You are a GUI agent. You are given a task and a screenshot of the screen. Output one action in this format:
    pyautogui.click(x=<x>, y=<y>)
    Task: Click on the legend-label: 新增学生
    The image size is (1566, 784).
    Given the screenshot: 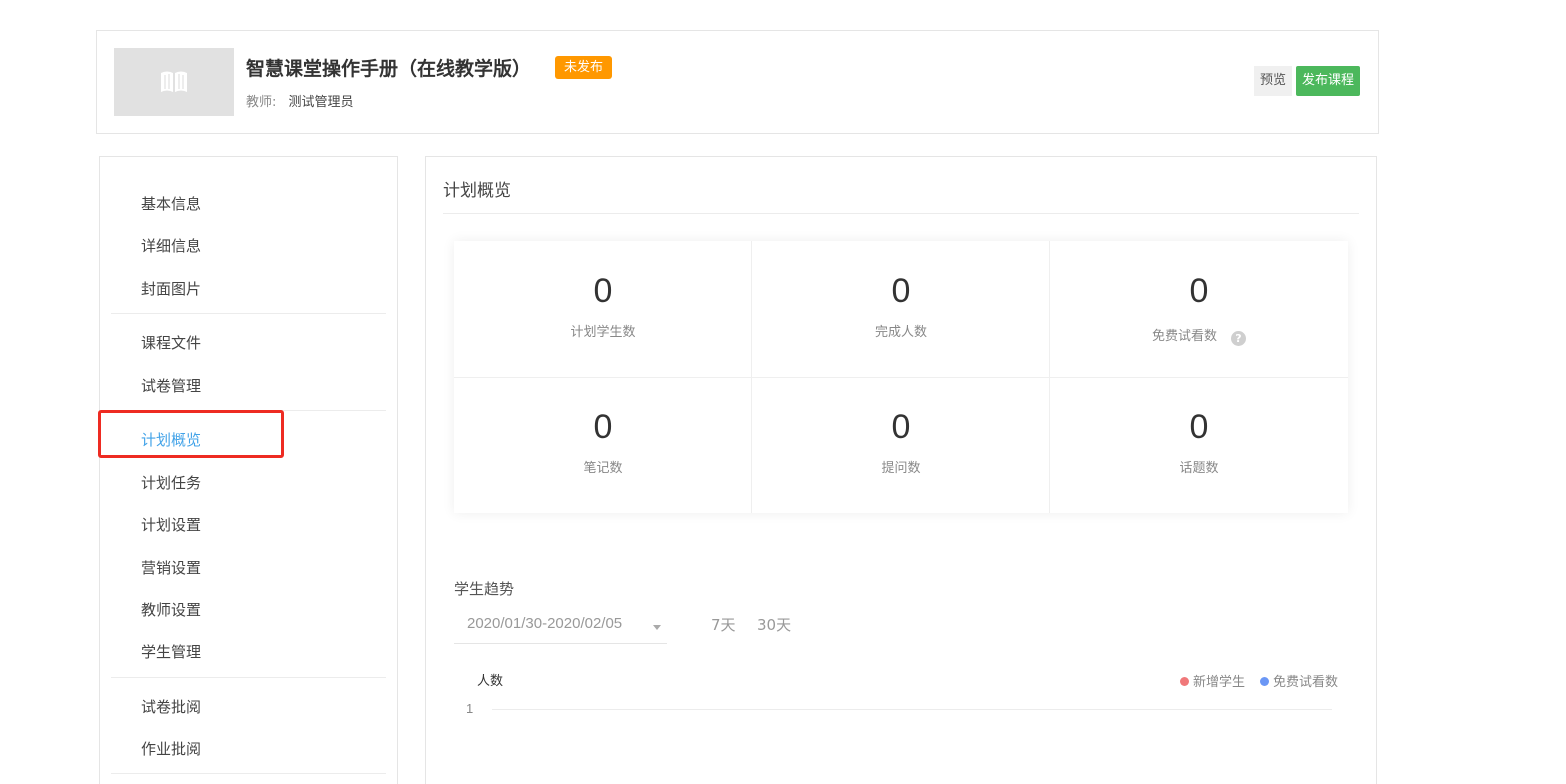 What is the action you would take?
    pyautogui.click(x=1219, y=682)
    